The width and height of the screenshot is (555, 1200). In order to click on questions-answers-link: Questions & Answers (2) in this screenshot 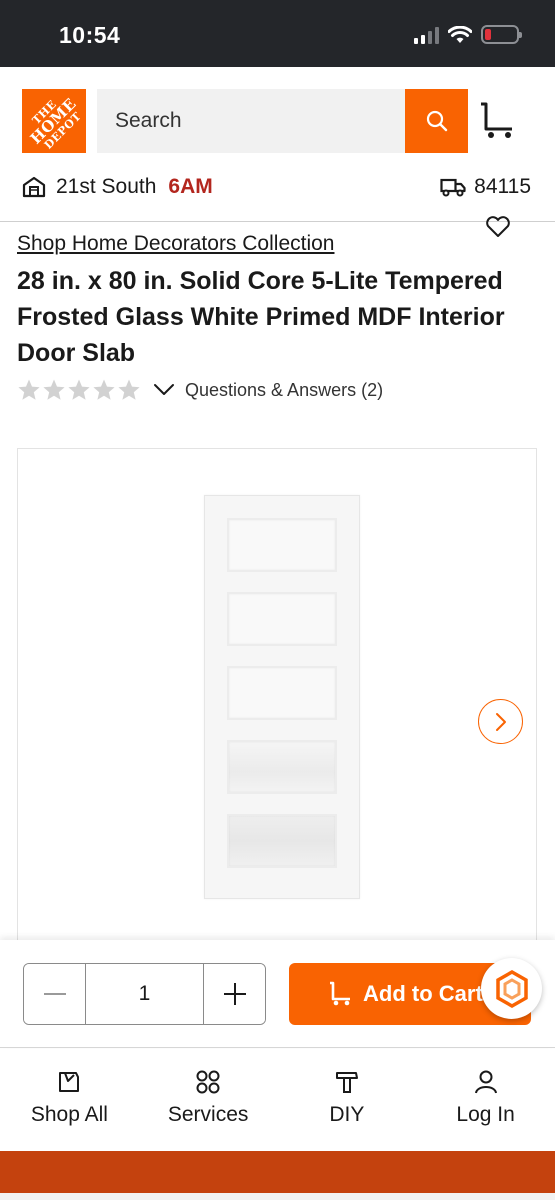, I will do `click(284, 390)`.